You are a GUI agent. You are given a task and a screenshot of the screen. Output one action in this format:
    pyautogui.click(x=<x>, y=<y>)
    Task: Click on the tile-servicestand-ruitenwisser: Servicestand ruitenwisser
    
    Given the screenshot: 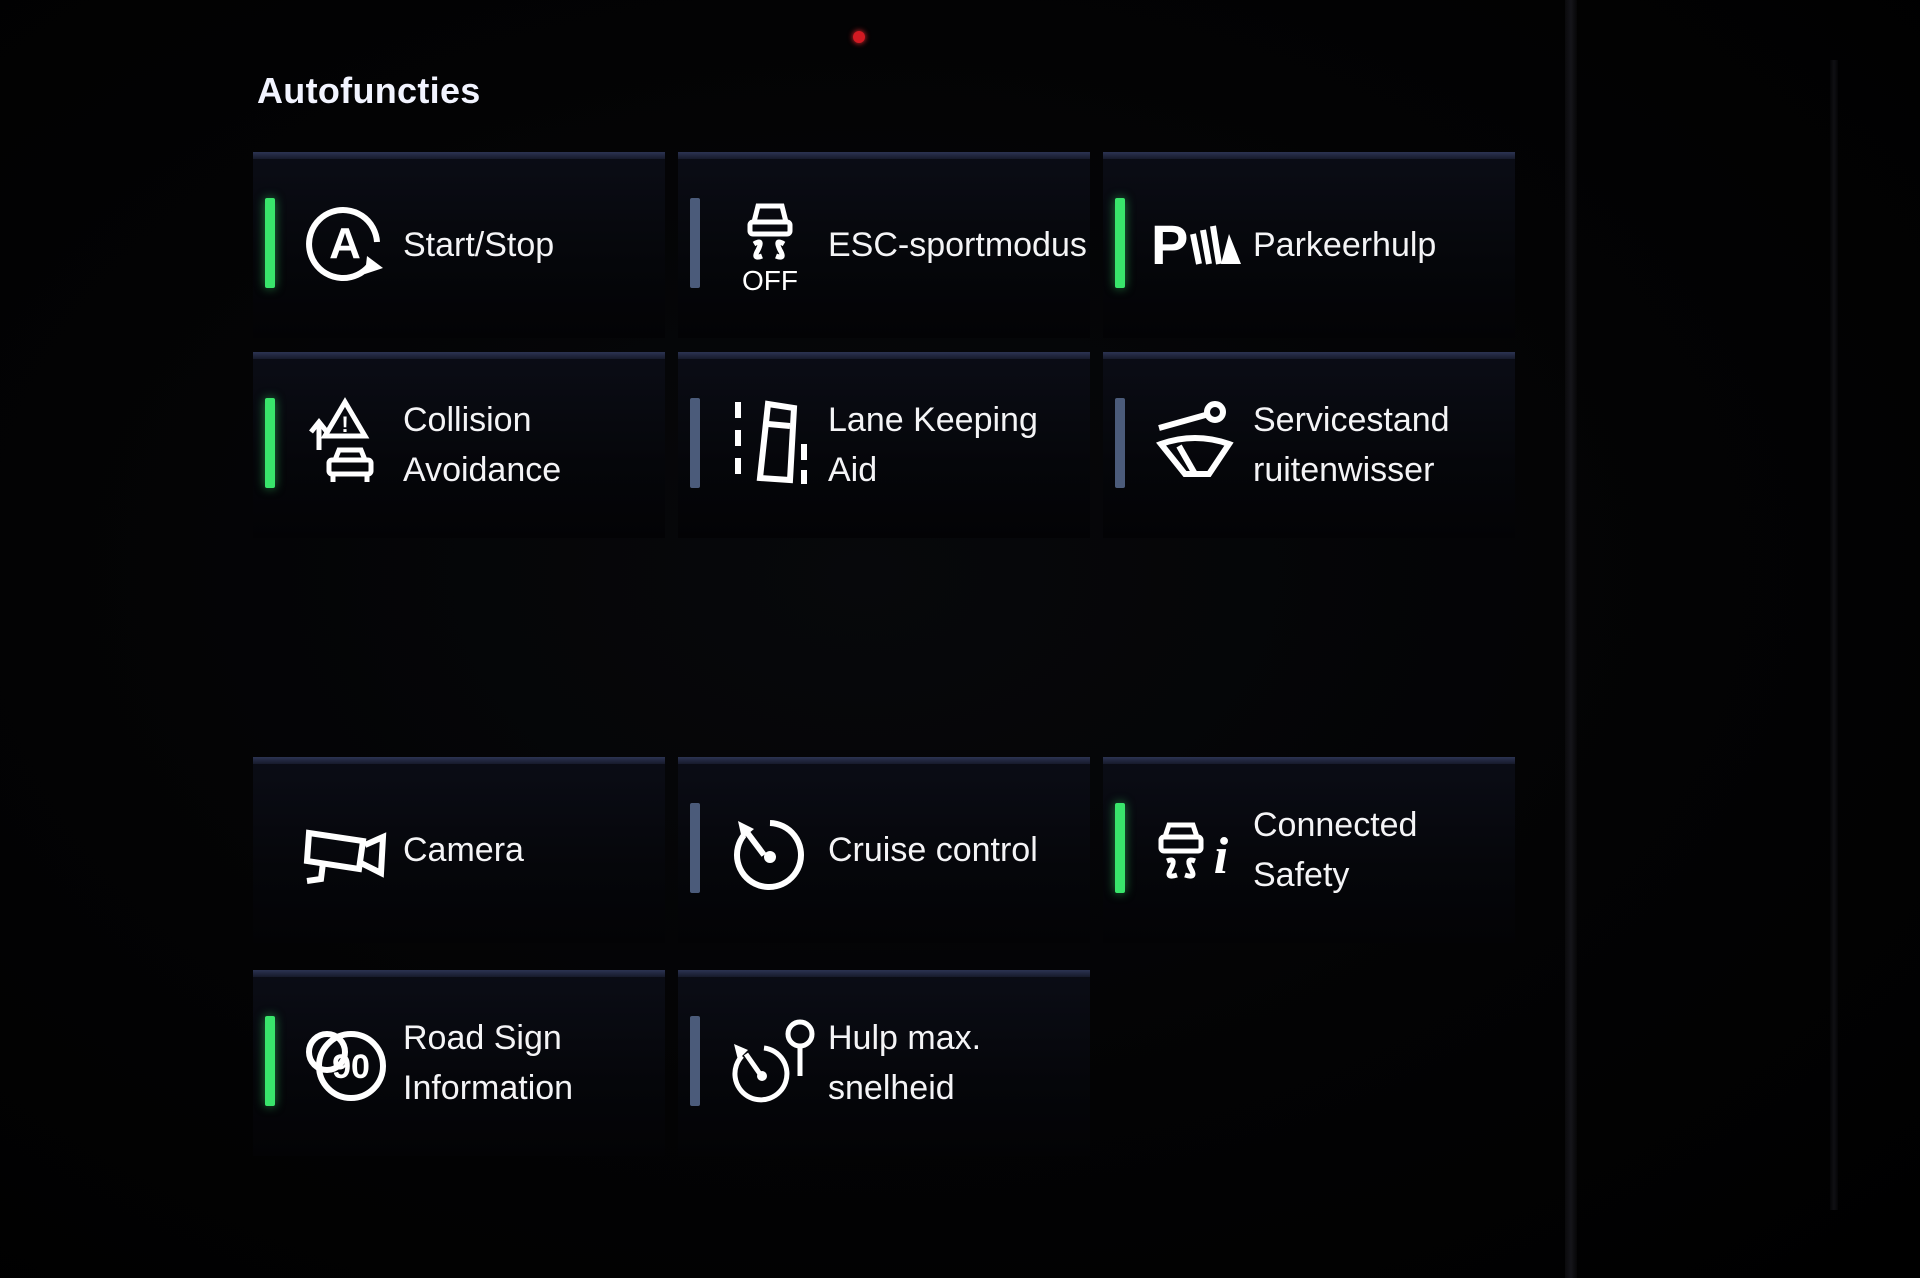 What is the action you would take?
    pyautogui.click(x=1309, y=445)
    